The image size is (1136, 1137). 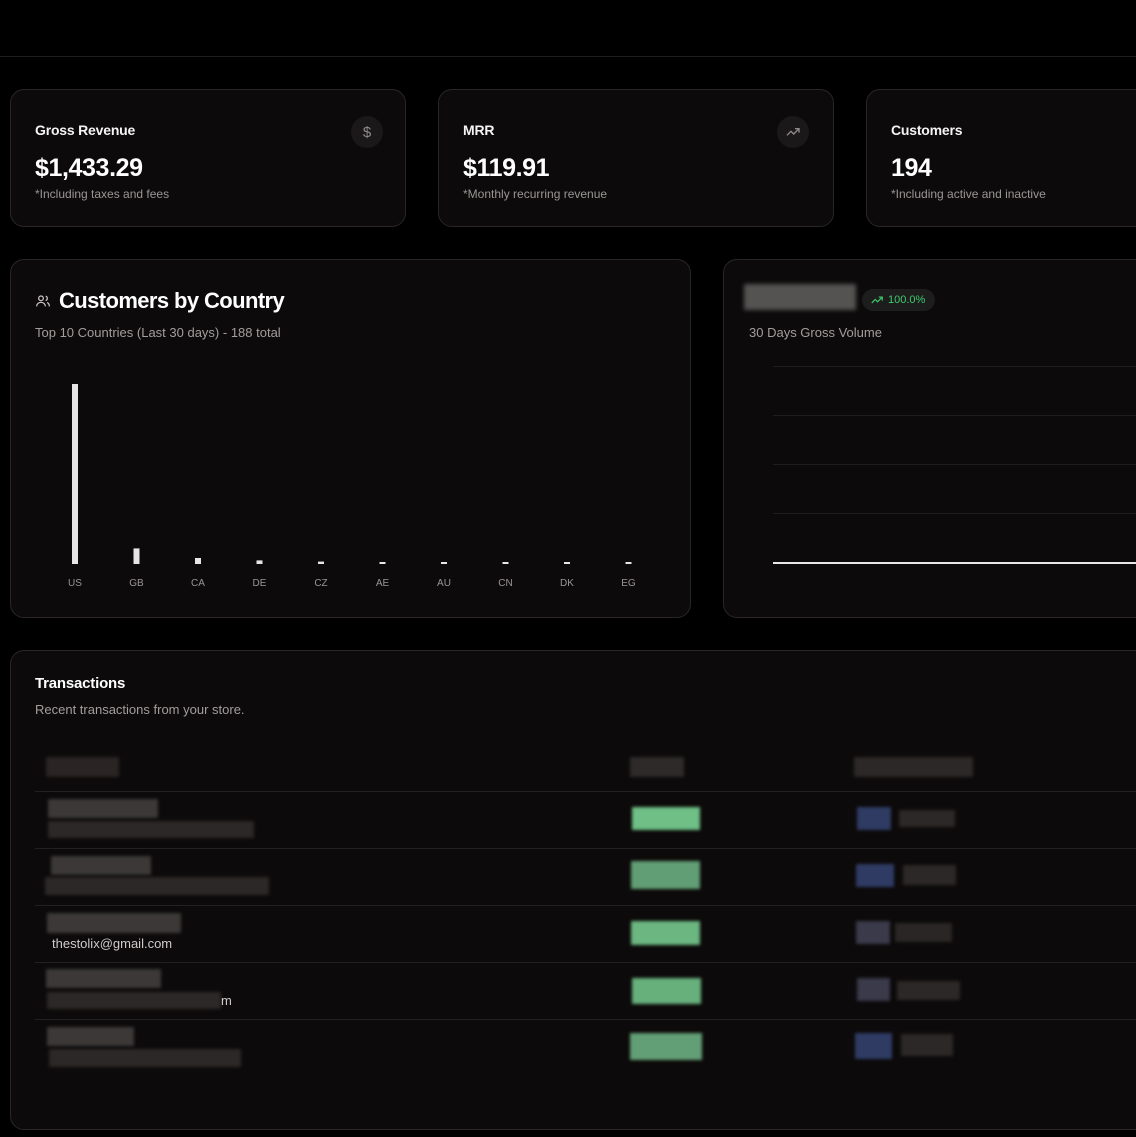 I want to click on trend-badge-value: 100.0%, so click(x=907, y=300).